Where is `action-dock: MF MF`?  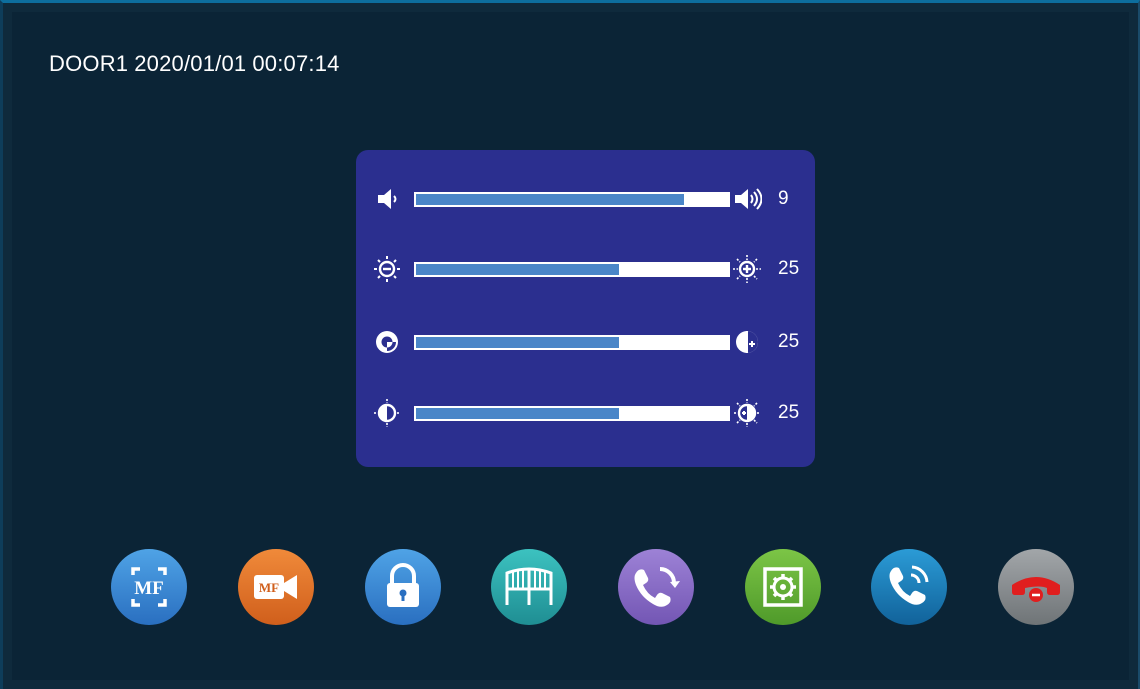
action-dock: MF MF is located at coordinates (571, 589).